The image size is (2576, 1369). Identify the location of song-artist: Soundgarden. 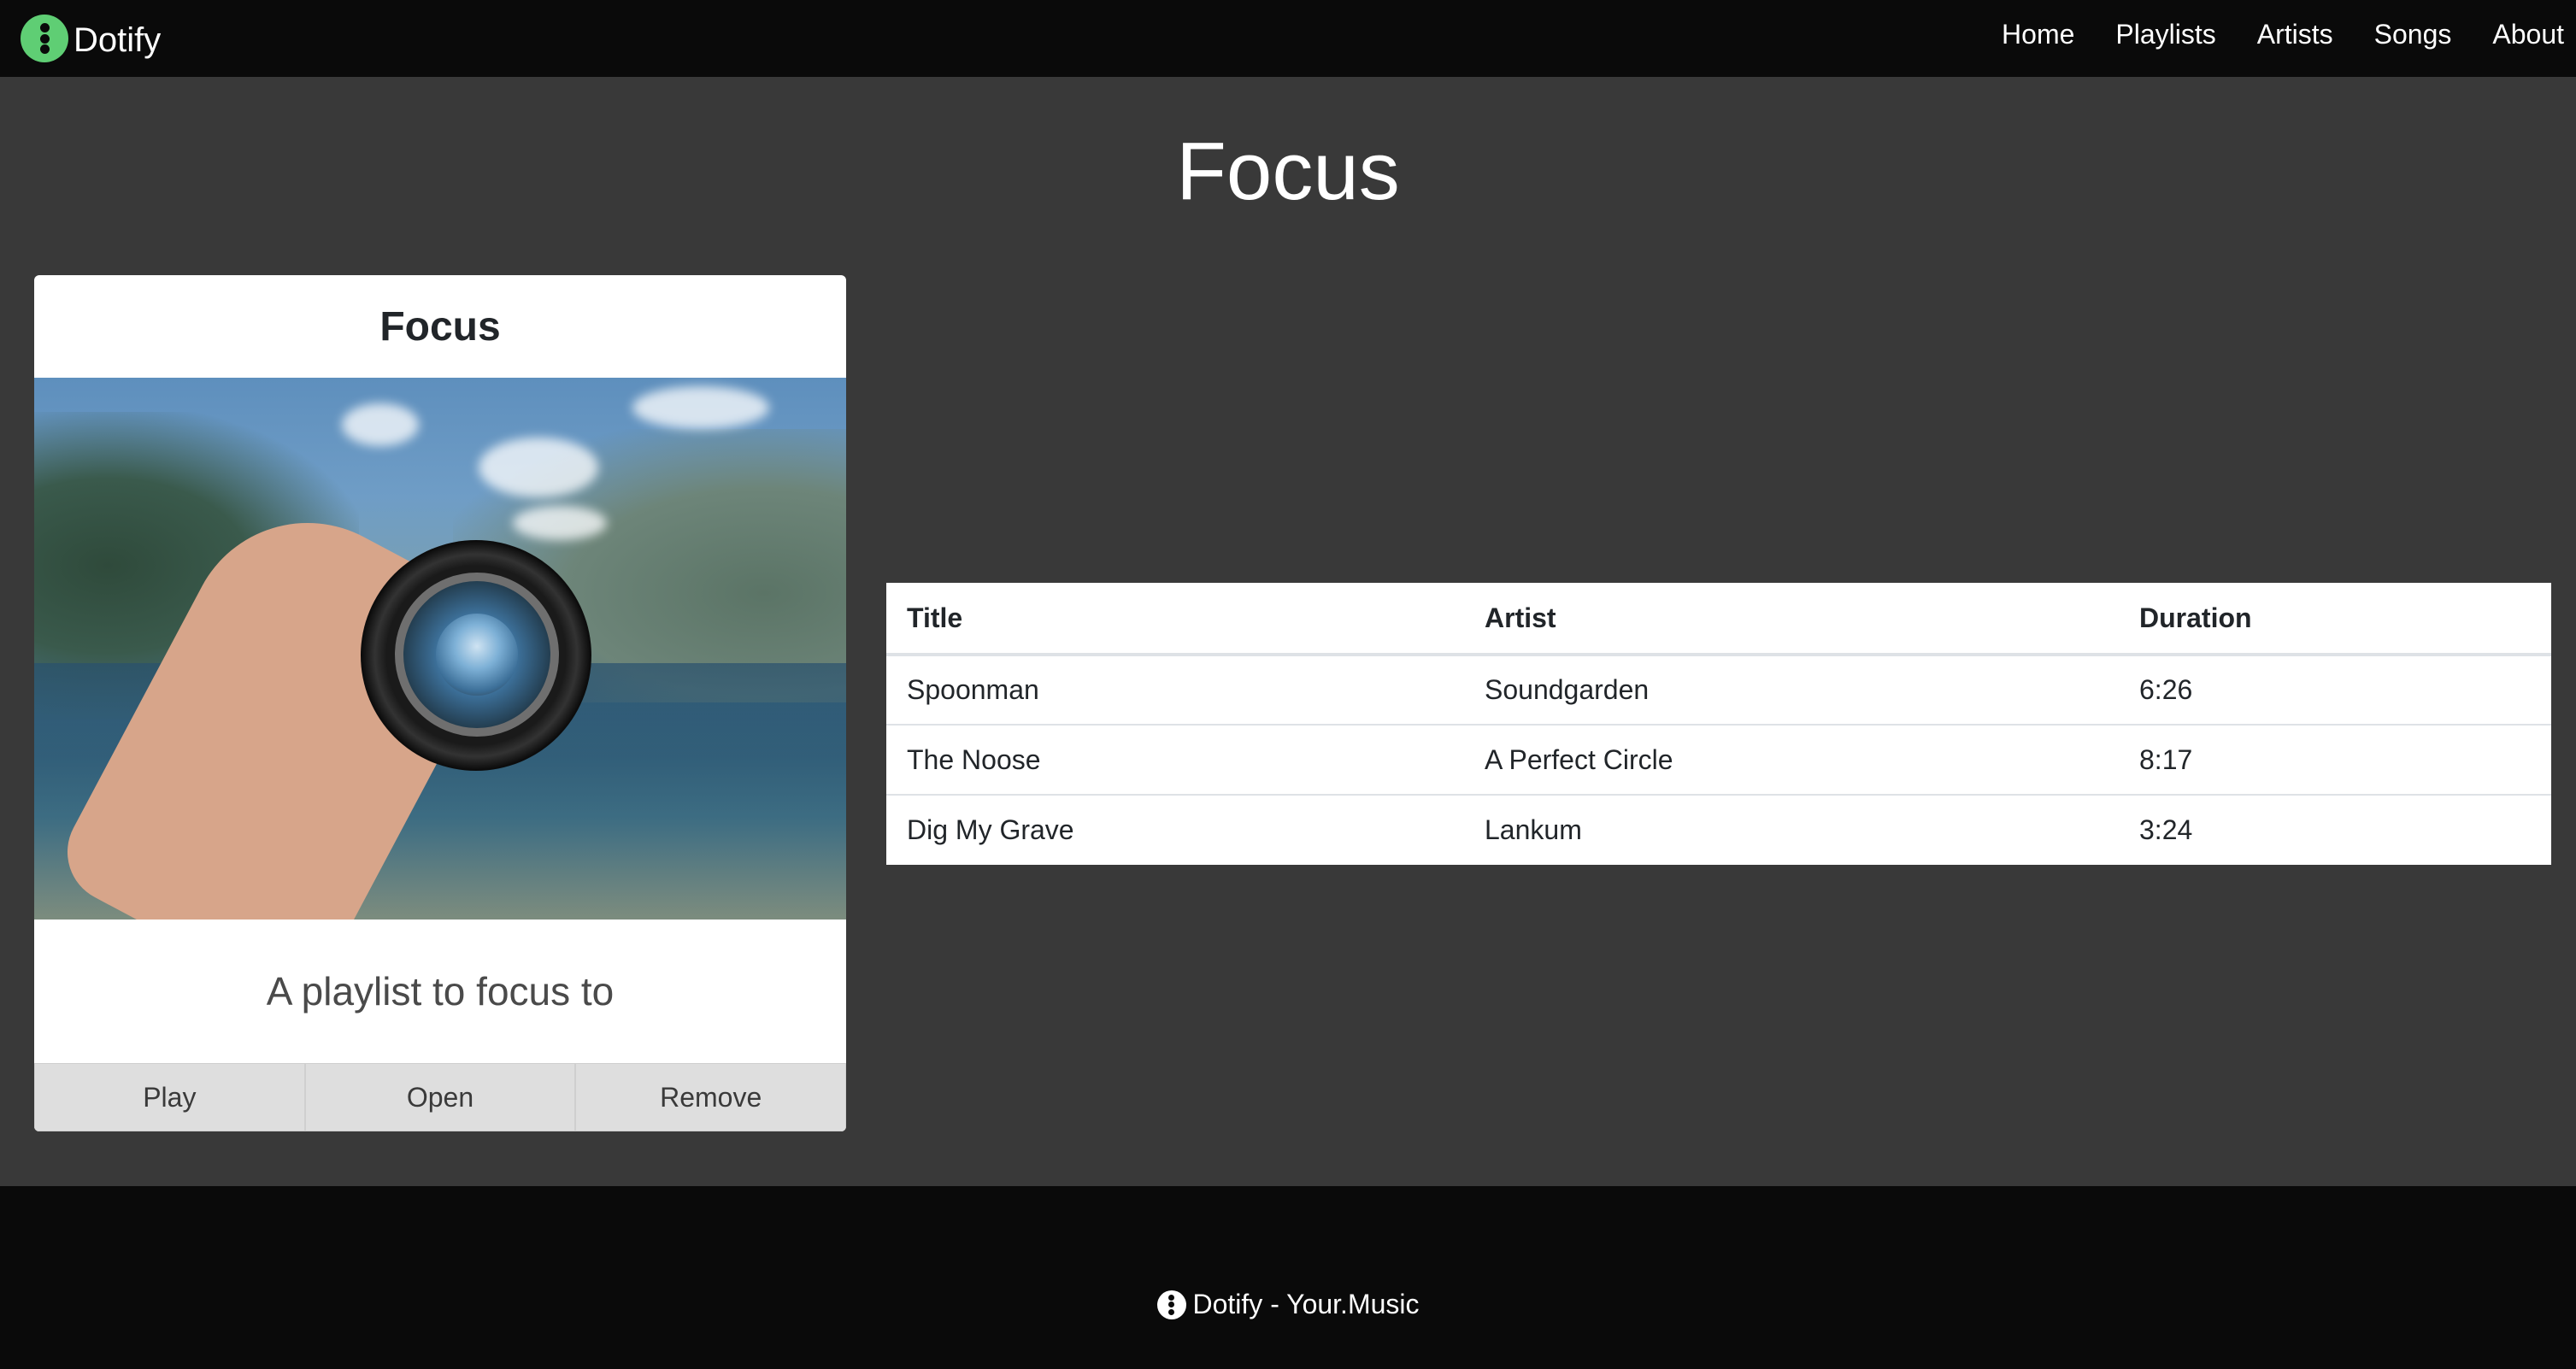
(1791, 690).